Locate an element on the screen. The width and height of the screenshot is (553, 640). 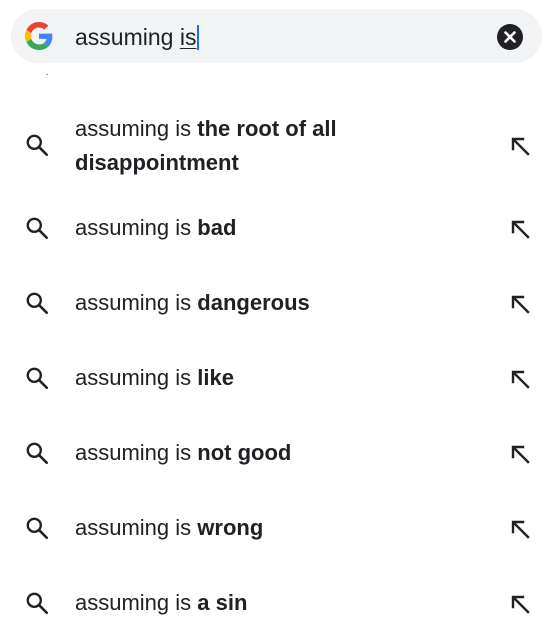
search-bar: assuming is is located at coordinates (276, 36).